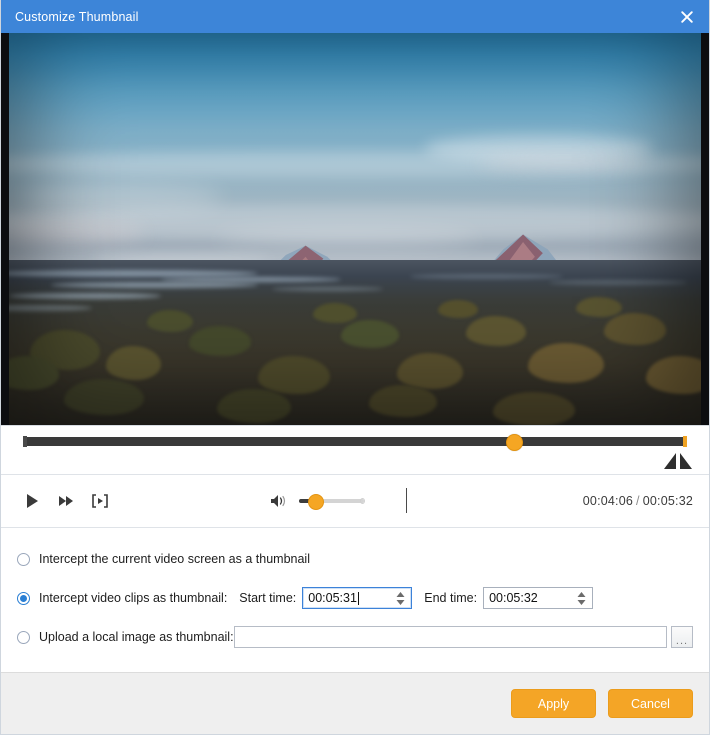 This screenshot has height=735, width=710. I want to click on apply-button: Apply, so click(553, 703).